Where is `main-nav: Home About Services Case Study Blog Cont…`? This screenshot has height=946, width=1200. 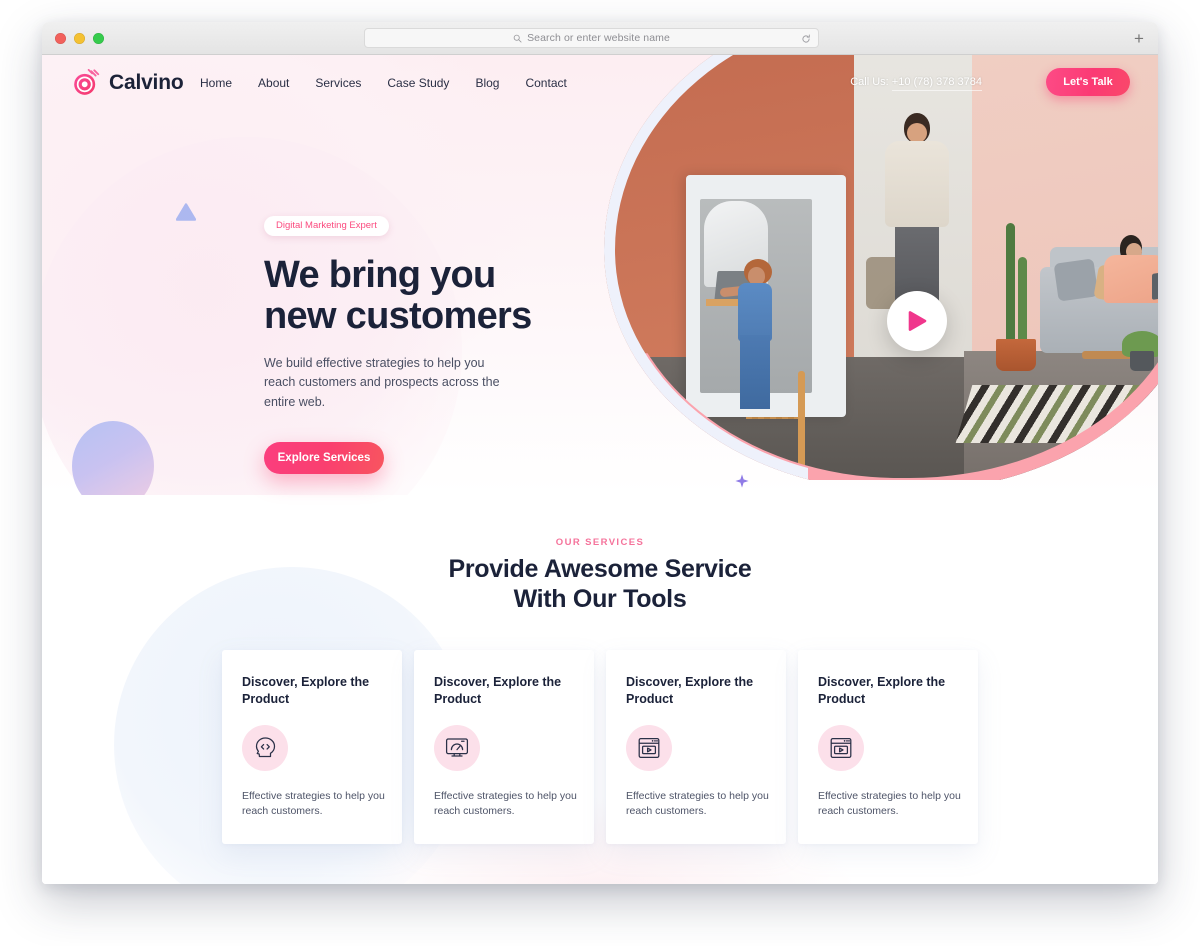 main-nav: Home About Services Case Study Blog Cont… is located at coordinates (383, 83).